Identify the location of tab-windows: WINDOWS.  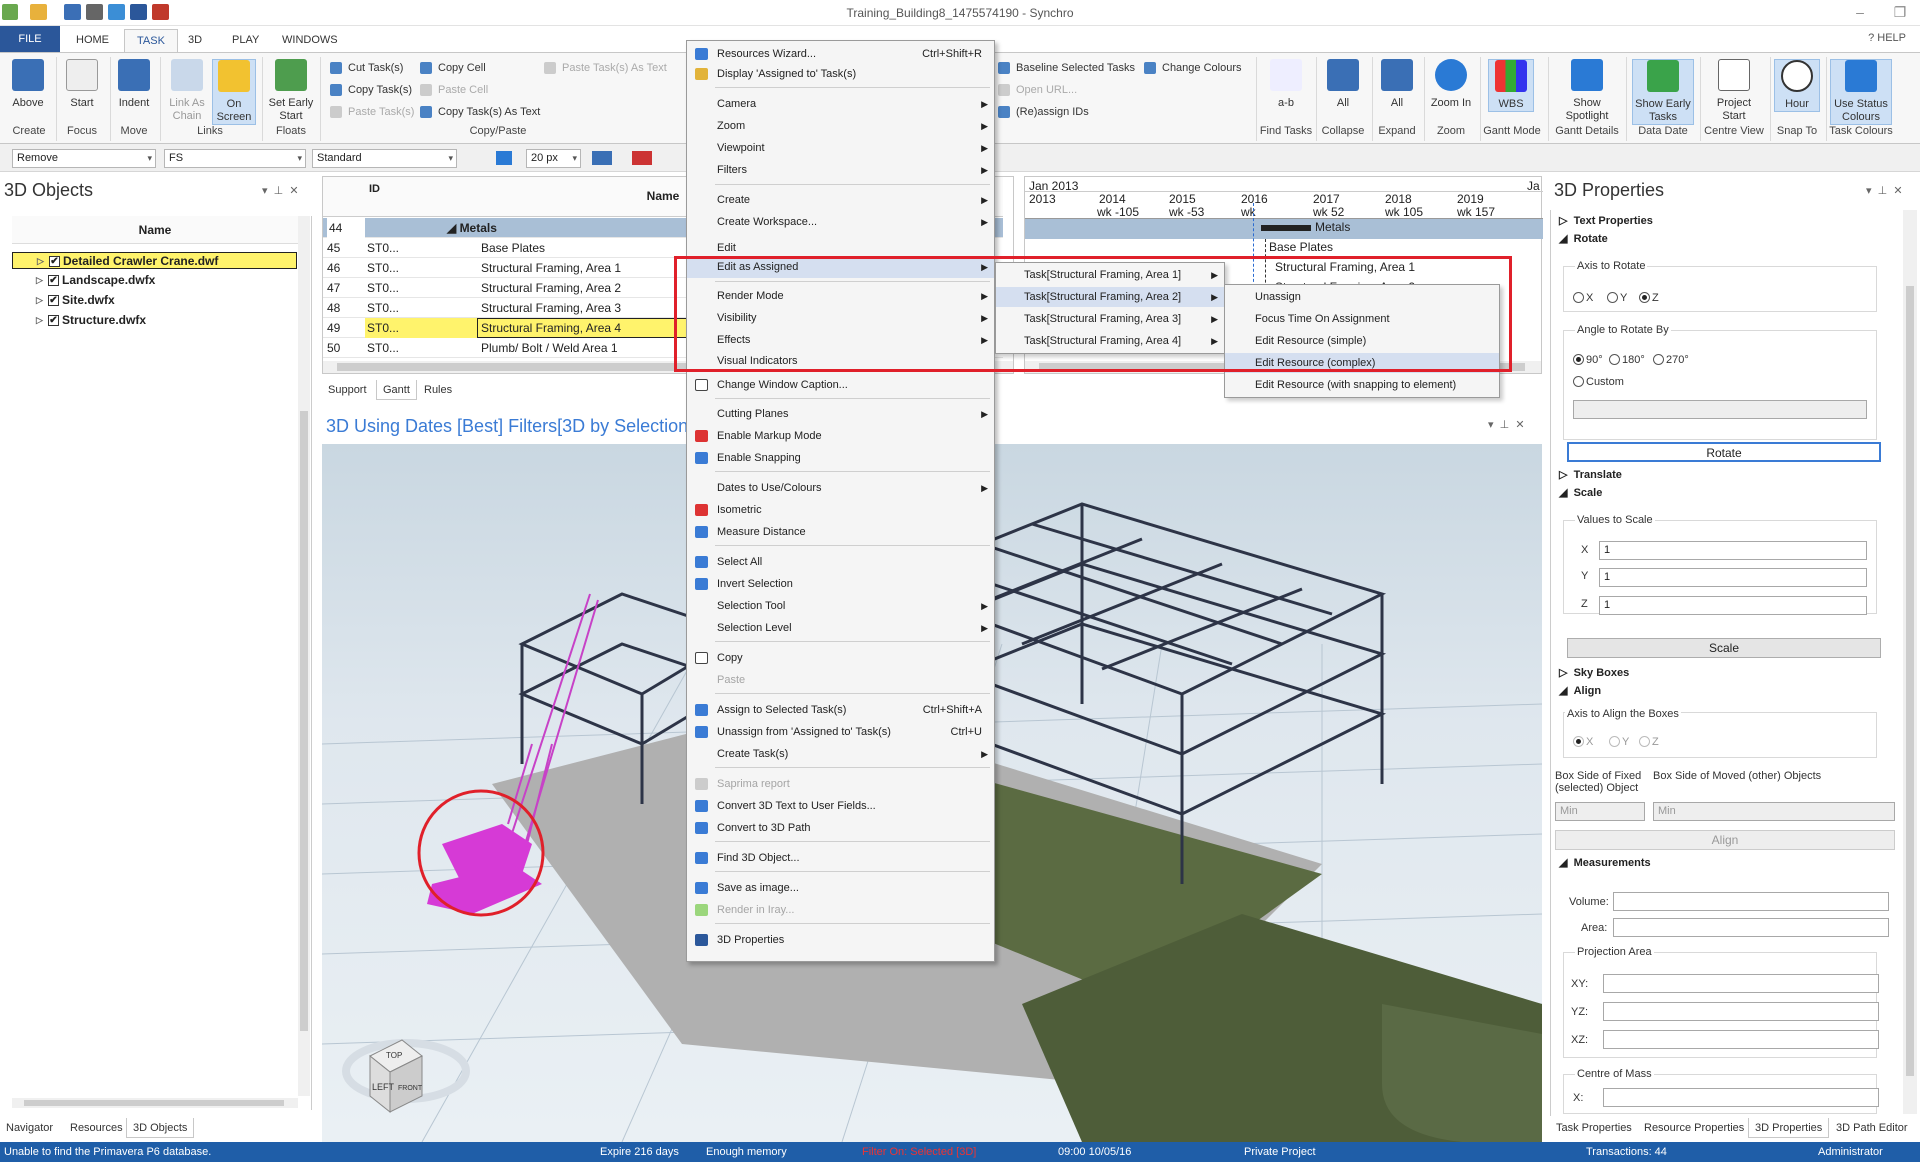
(310, 40).